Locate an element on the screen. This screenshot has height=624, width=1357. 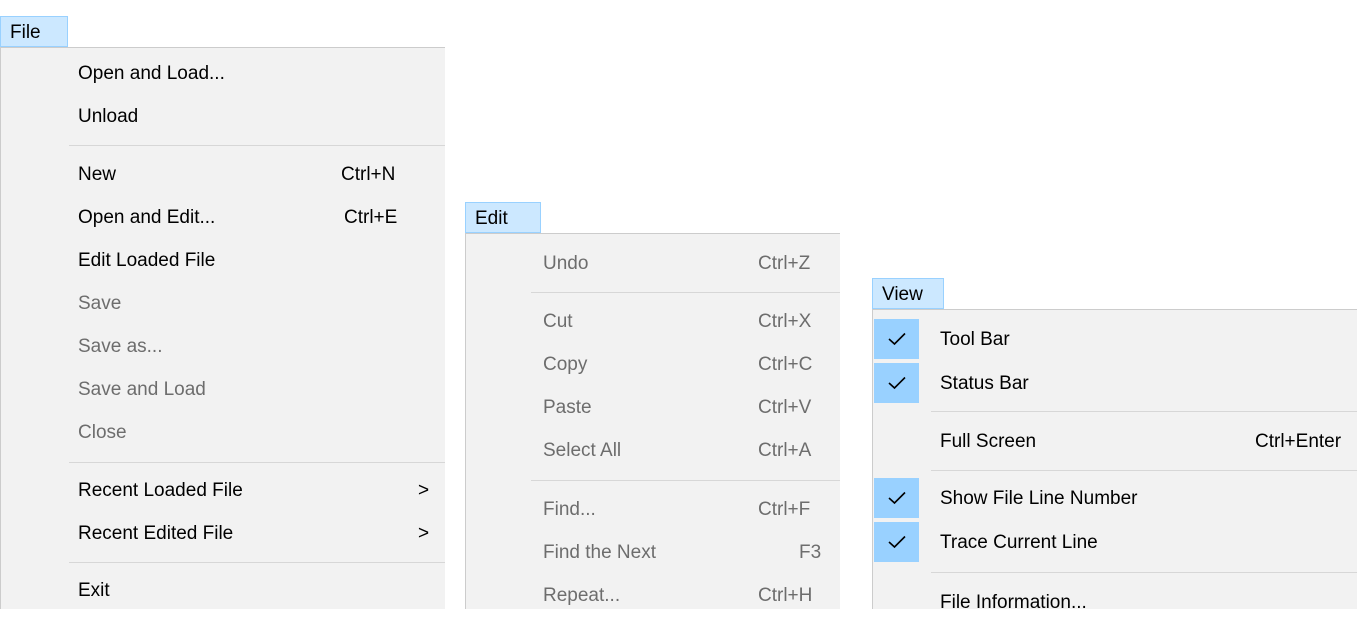
menu-item-recent-edited-file: Recent Edited File > is located at coordinates (223, 533).